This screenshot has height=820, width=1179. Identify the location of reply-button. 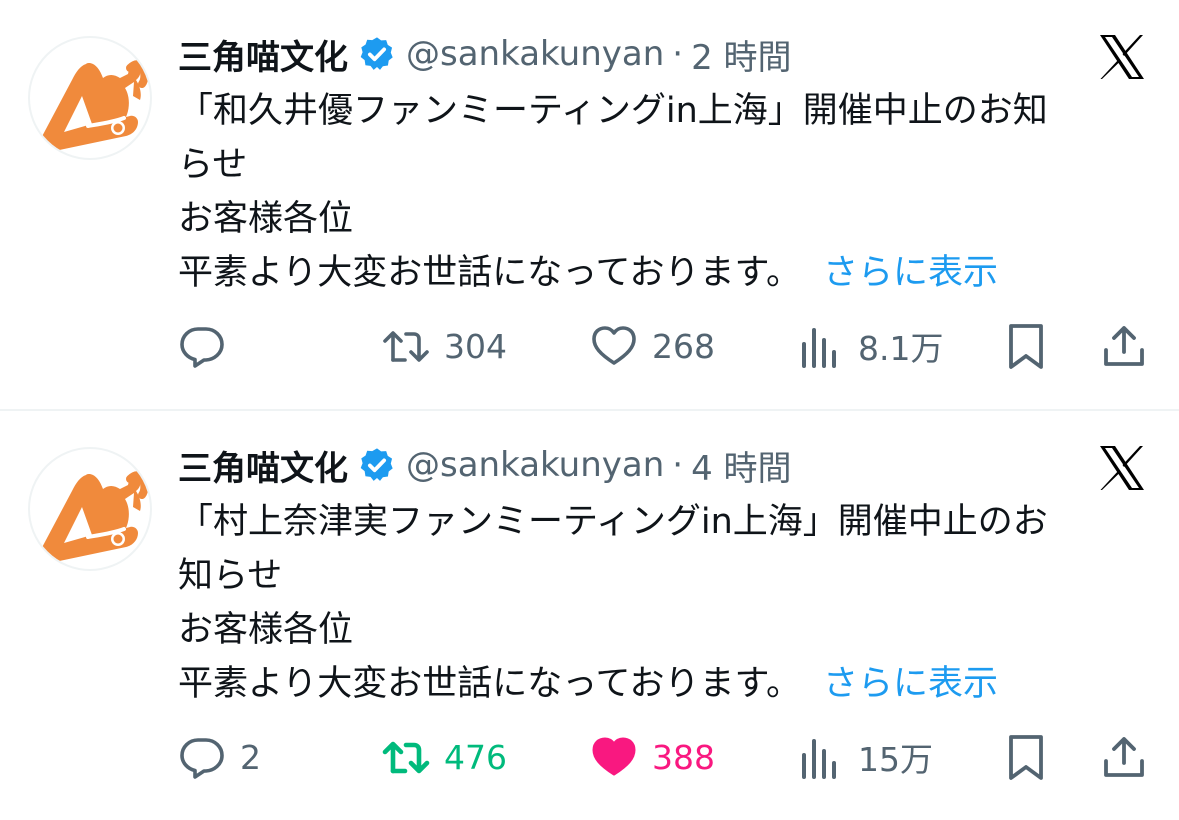
(209, 346).